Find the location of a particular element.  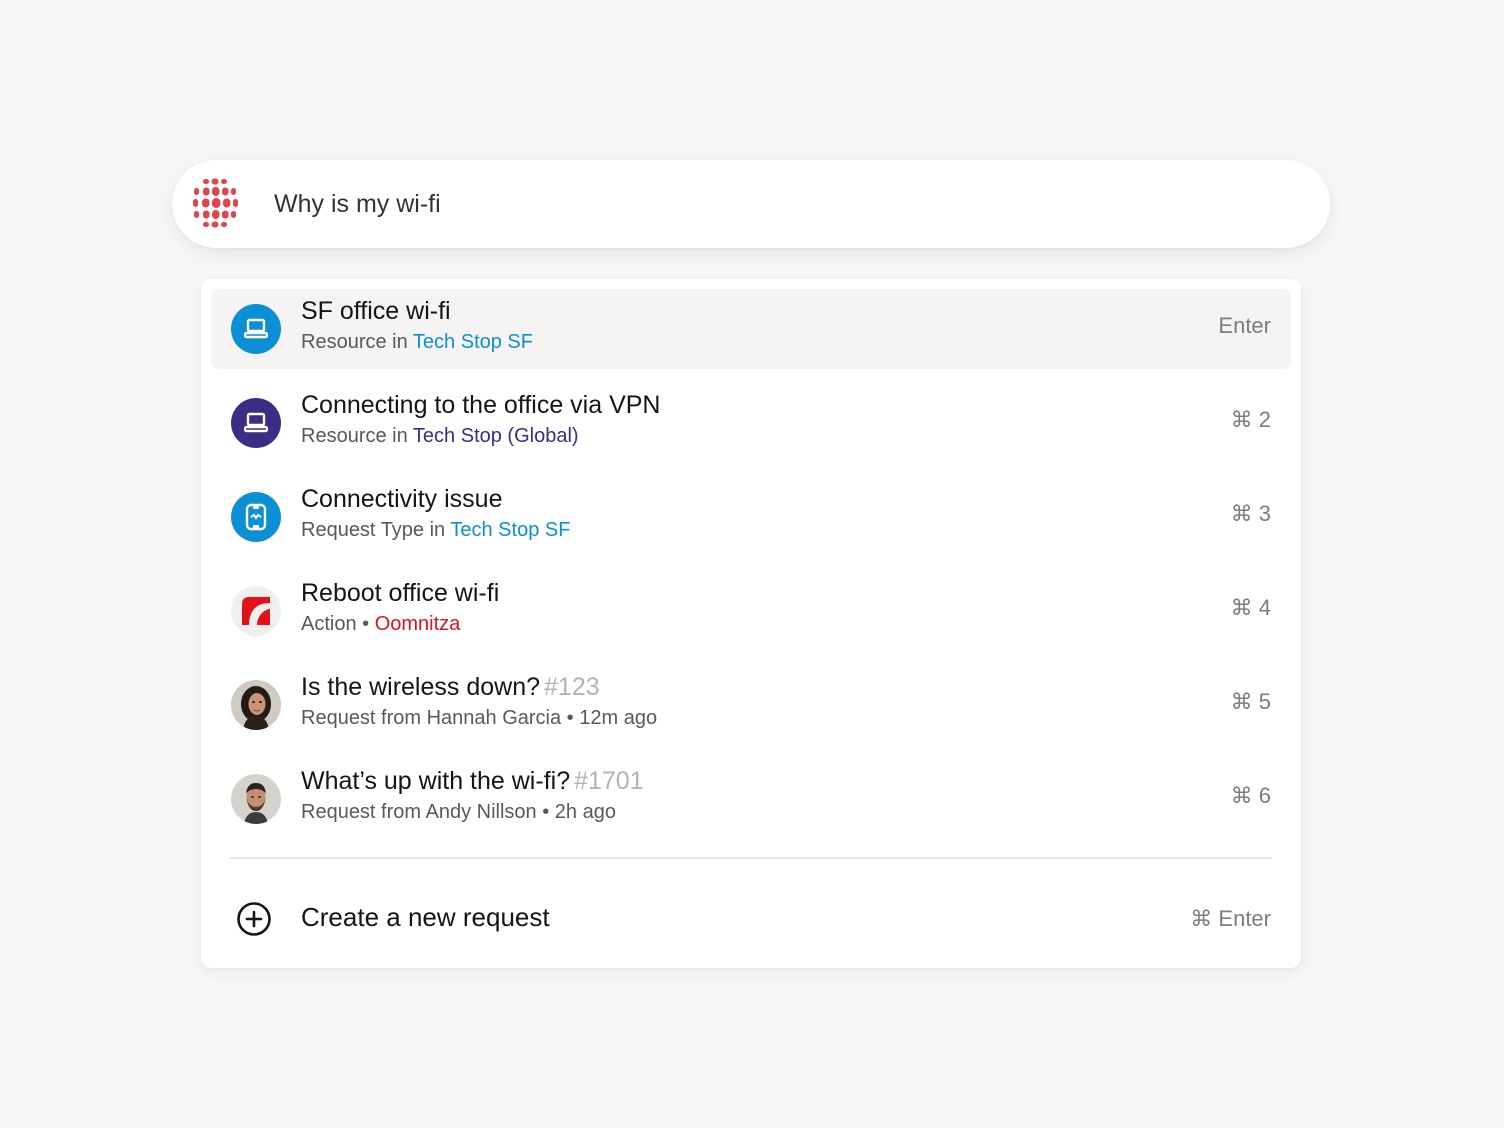

result-title: Is the wireless down? #123 is located at coordinates (450, 687).